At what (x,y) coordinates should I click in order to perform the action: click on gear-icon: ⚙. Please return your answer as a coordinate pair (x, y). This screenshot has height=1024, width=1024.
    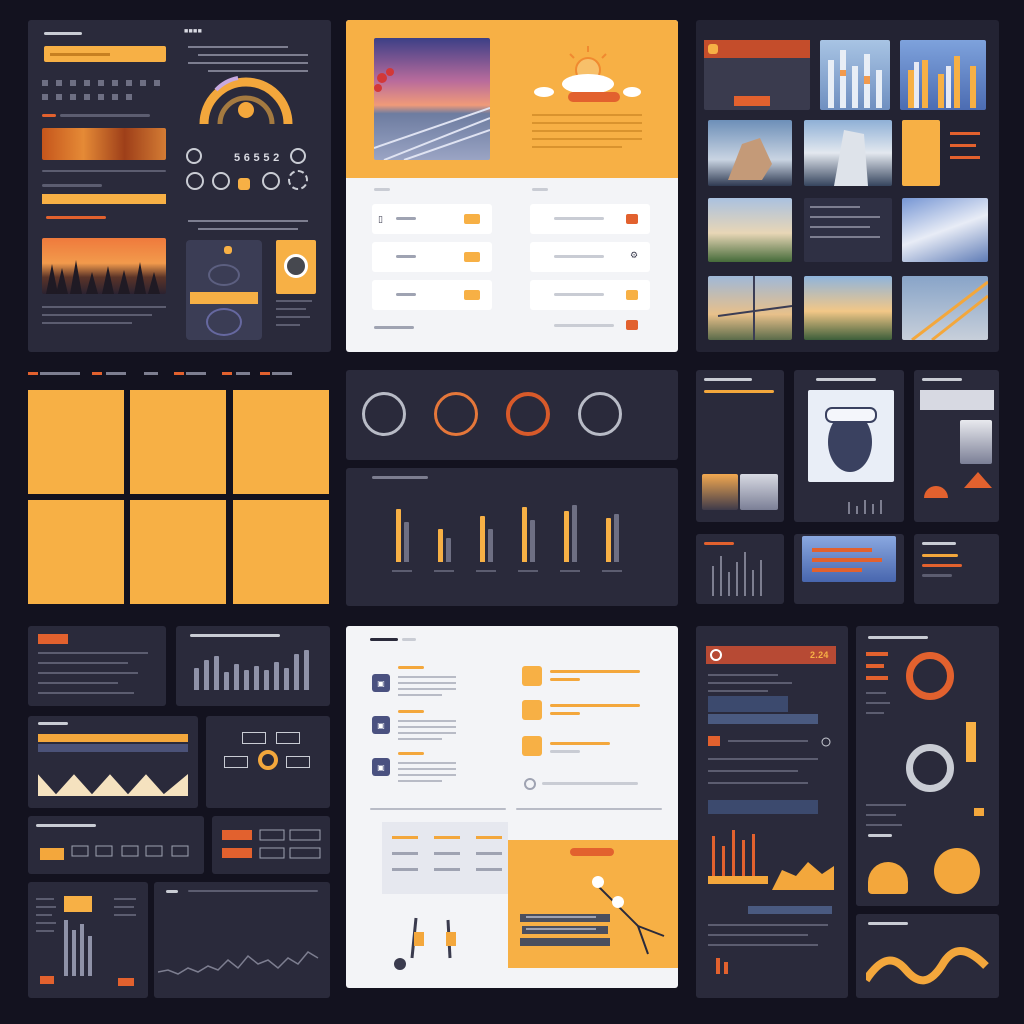
    Looking at the image, I should click on (634, 255).